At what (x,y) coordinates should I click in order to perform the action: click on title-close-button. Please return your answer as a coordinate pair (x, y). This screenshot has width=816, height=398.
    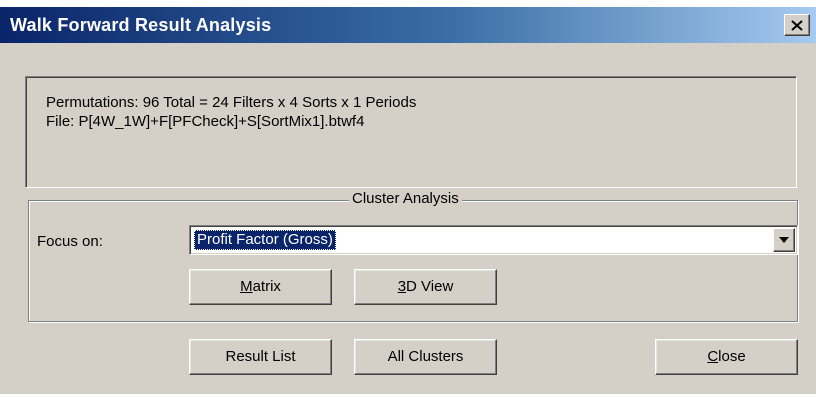
    Looking at the image, I should click on (797, 25).